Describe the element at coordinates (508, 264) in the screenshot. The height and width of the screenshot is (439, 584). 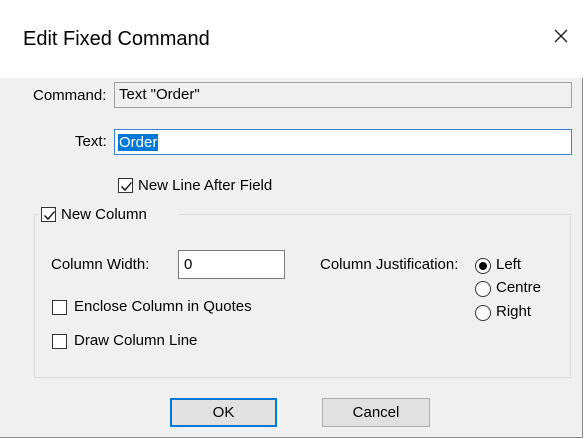
I see `justify-left-label: Left` at that location.